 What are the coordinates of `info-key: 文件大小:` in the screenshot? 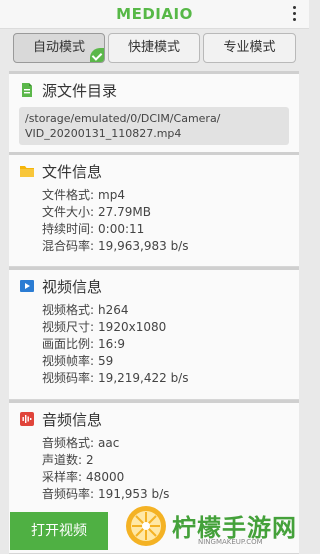 It's located at (68, 212).